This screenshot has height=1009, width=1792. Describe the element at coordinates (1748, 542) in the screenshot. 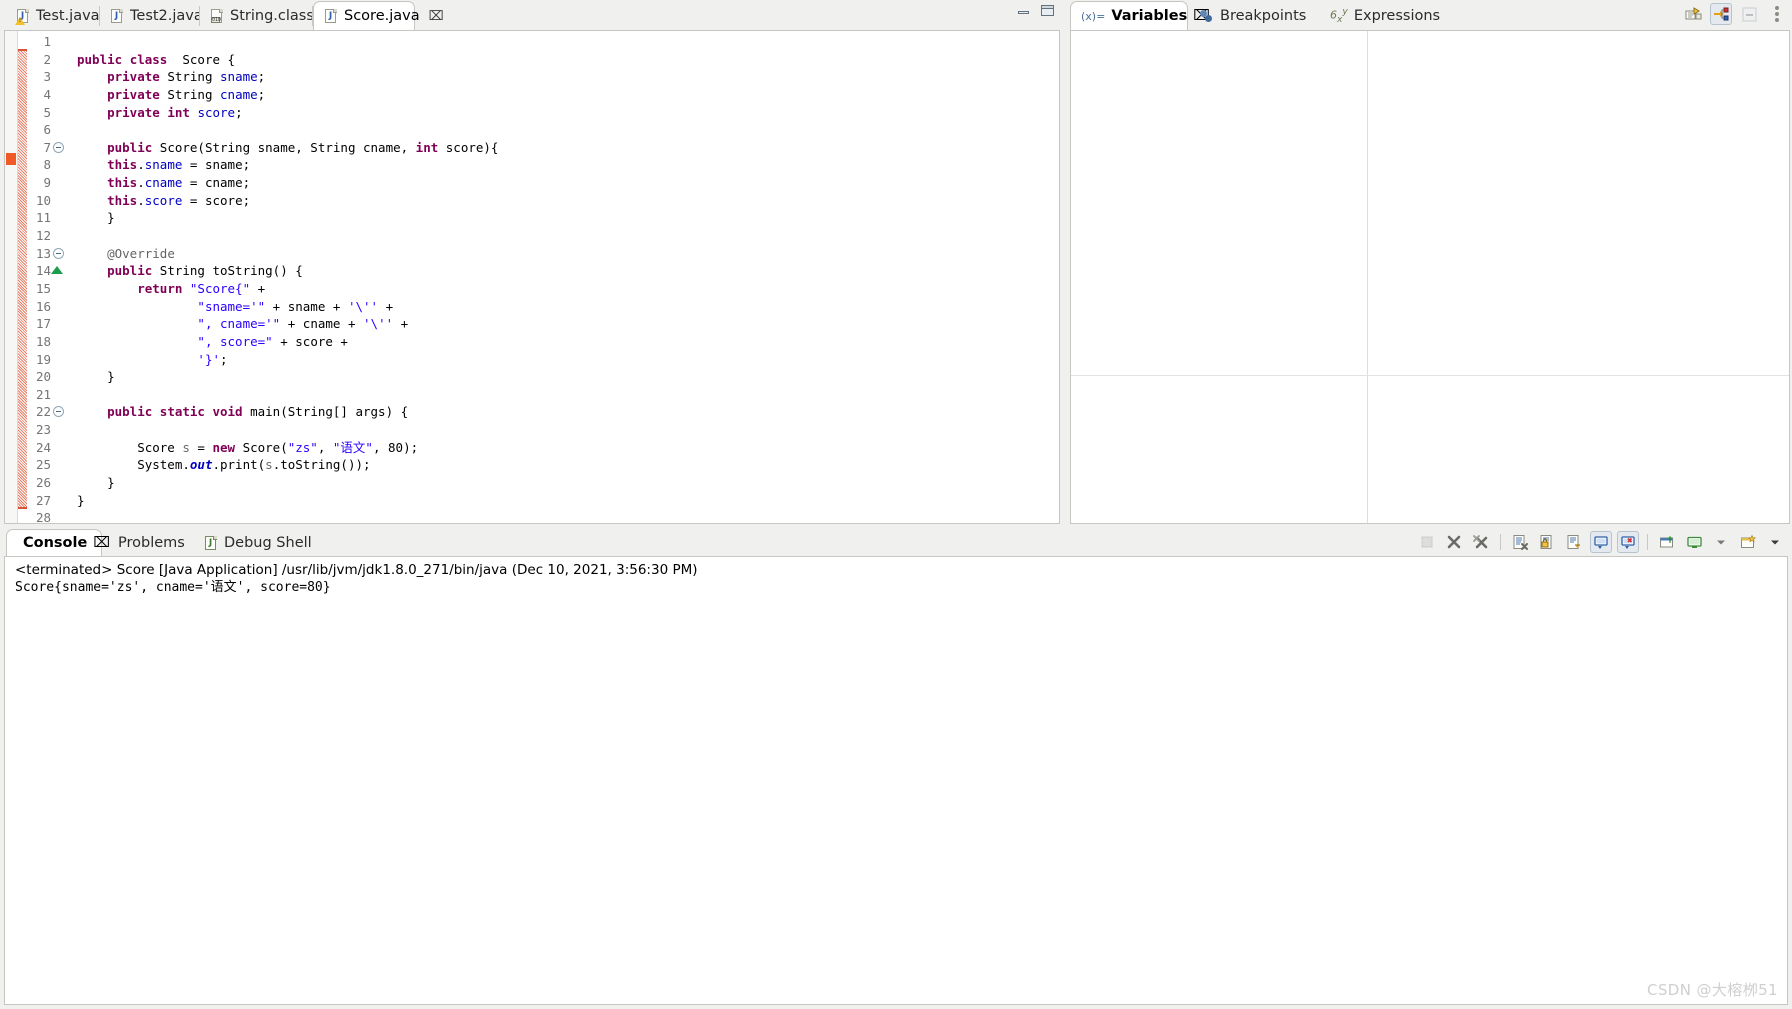

I see `open-console-icon` at that location.